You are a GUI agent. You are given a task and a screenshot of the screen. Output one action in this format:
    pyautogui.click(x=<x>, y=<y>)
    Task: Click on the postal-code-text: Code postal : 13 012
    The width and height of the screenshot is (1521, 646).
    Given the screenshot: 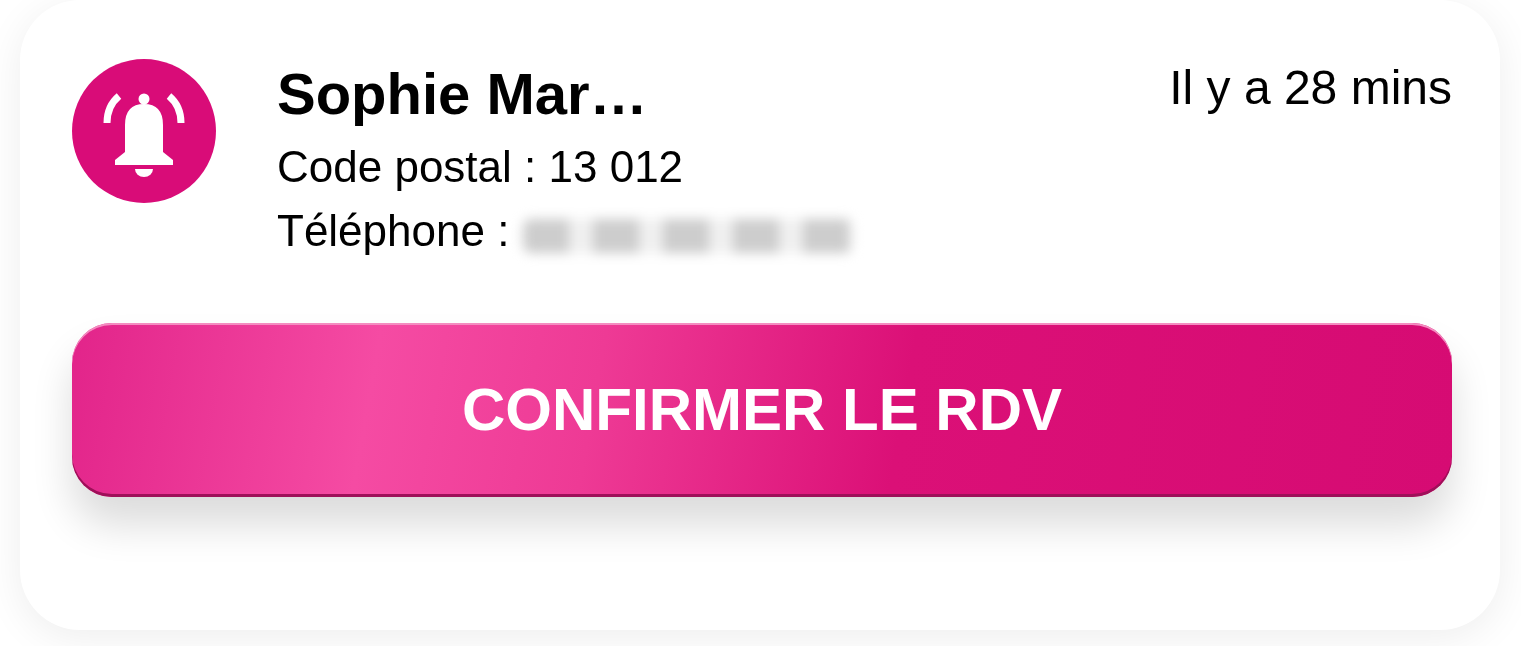 What is the action you would take?
    pyautogui.click(x=481, y=167)
    